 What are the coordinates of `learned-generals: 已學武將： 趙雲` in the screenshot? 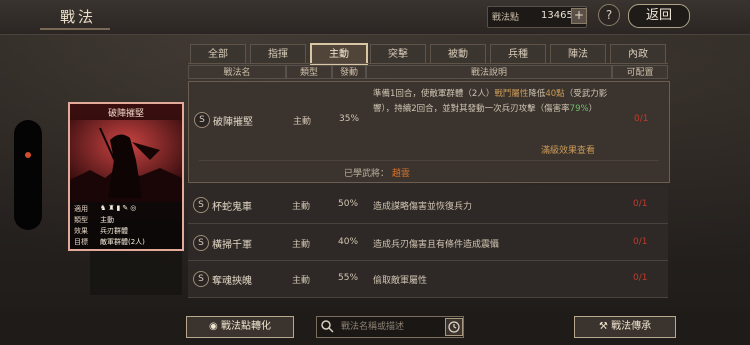 It's located at (377, 172).